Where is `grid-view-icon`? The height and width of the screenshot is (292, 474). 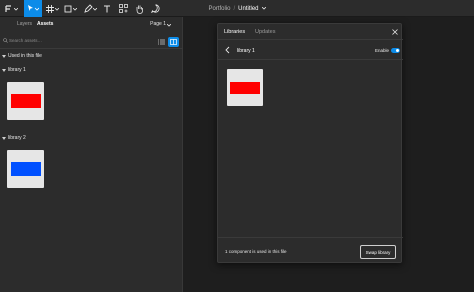 grid-view-icon is located at coordinates (173, 42).